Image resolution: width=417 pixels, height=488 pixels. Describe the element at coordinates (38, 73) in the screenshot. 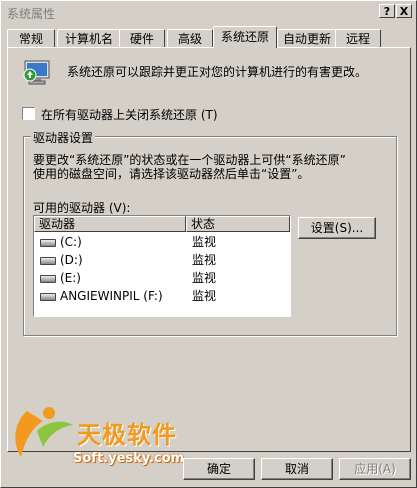

I see `system-restore-icon` at that location.